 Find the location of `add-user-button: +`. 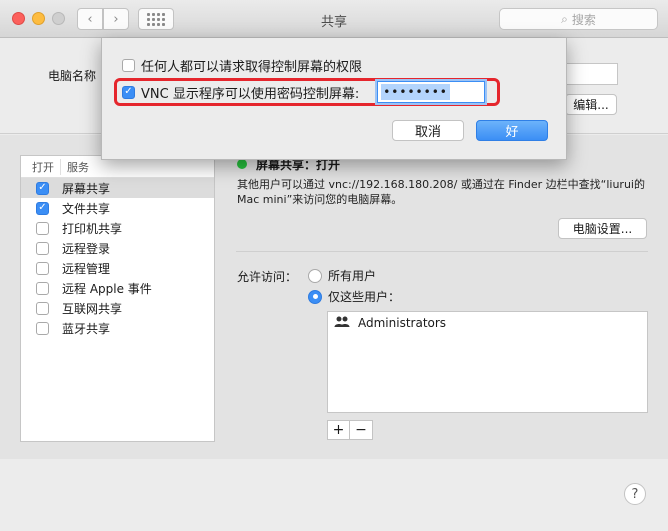

add-user-button: + is located at coordinates (338, 430).